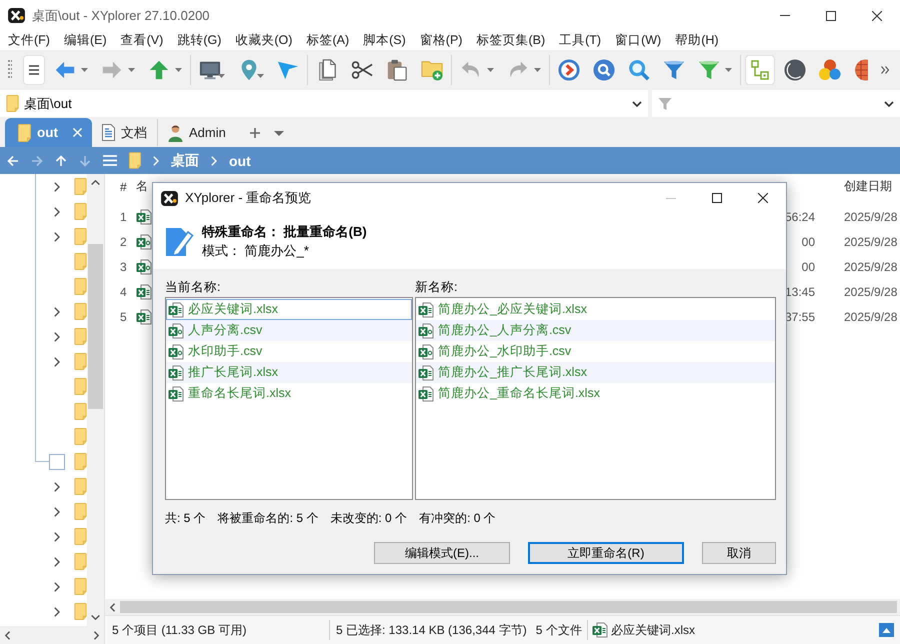 The height and width of the screenshot is (644, 900). What do you see at coordinates (384, 40) in the screenshot?
I see `menu-item: 脚本(S)` at bounding box center [384, 40].